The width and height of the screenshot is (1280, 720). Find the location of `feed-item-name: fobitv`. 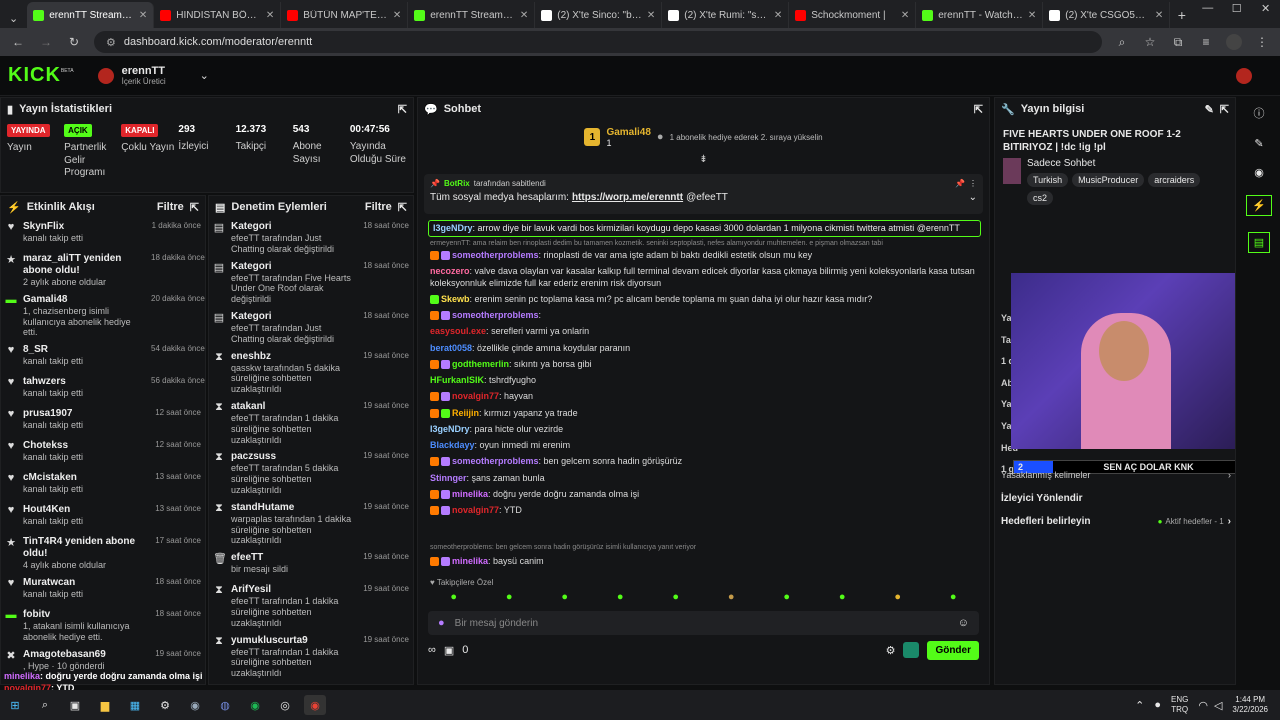

feed-item-name: fobitv is located at coordinates (84, 615).